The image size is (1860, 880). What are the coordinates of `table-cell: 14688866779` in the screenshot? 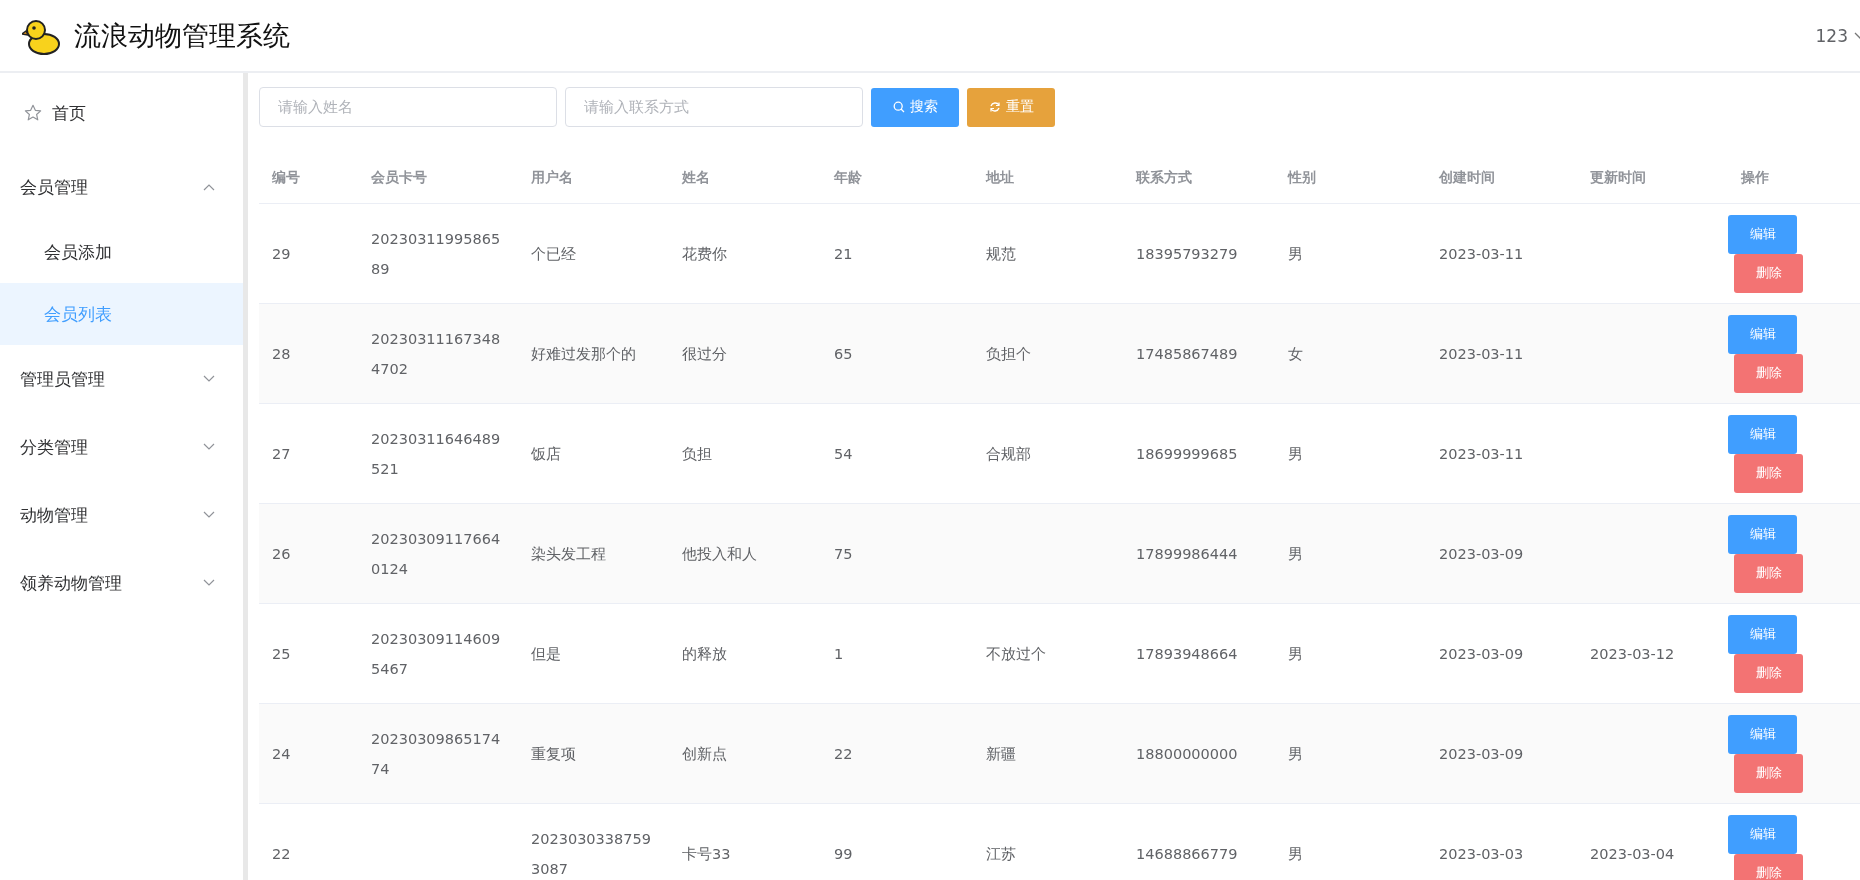 It's located at (1187, 853).